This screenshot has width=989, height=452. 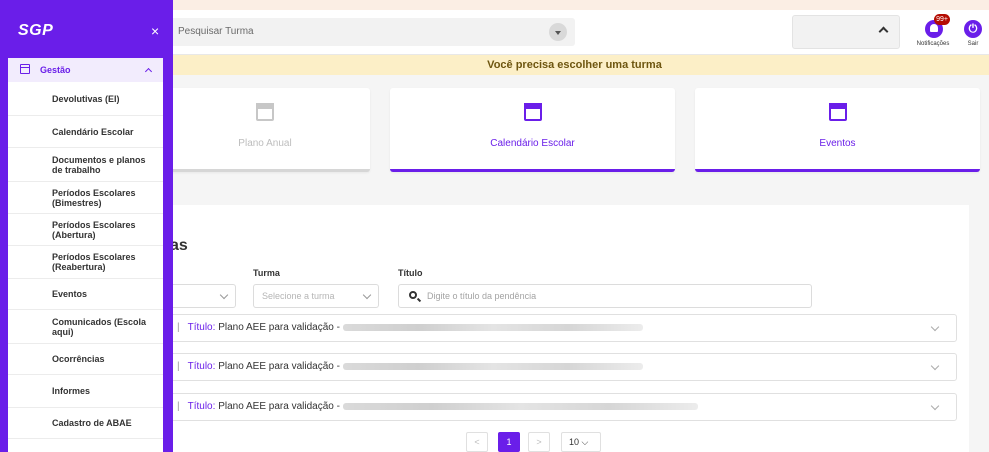 What do you see at coordinates (532, 143) in the screenshot?
I see `card-label: Calendário Escolar` at bounding box center [532, 143].